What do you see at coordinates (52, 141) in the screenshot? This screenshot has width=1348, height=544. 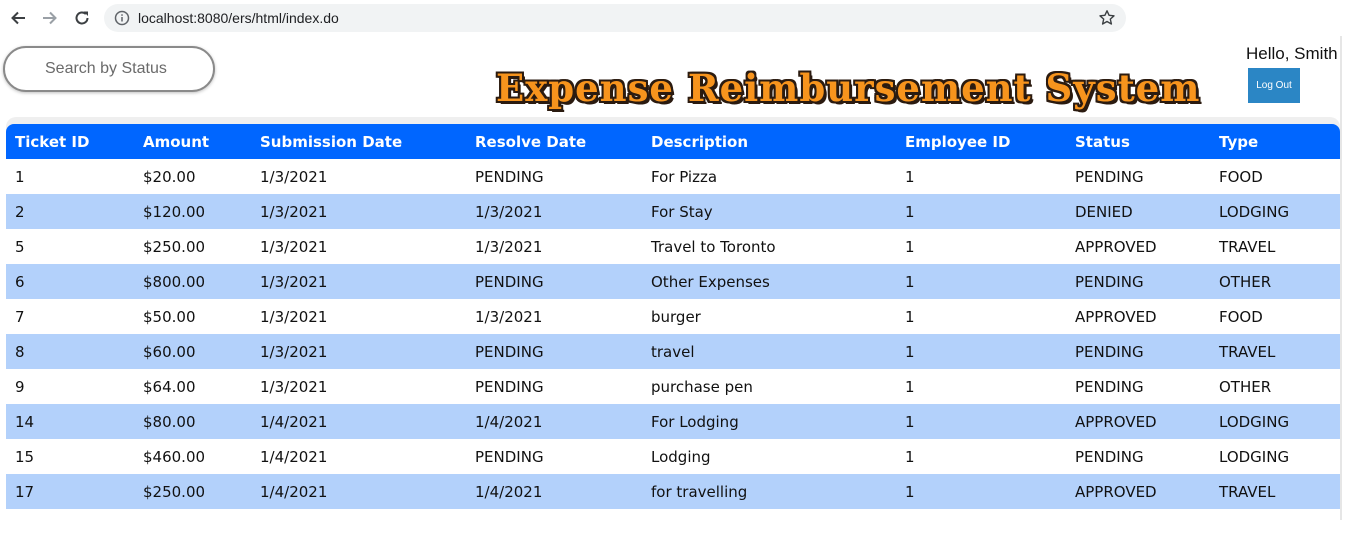 I see `column-header-ticket-id: Ticket ID` at bounding box center [52, 141].